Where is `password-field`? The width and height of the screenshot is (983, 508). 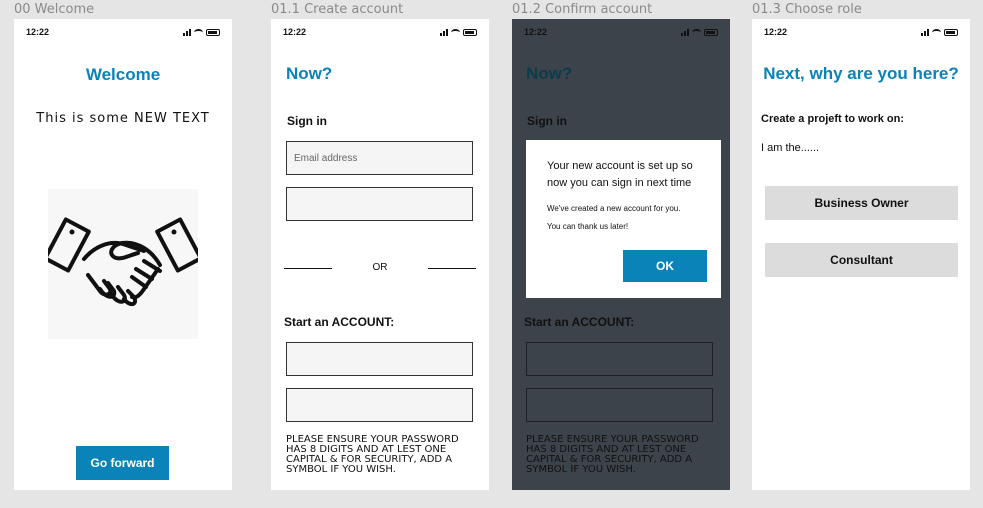
password-field is located at coordinates (379, 204).